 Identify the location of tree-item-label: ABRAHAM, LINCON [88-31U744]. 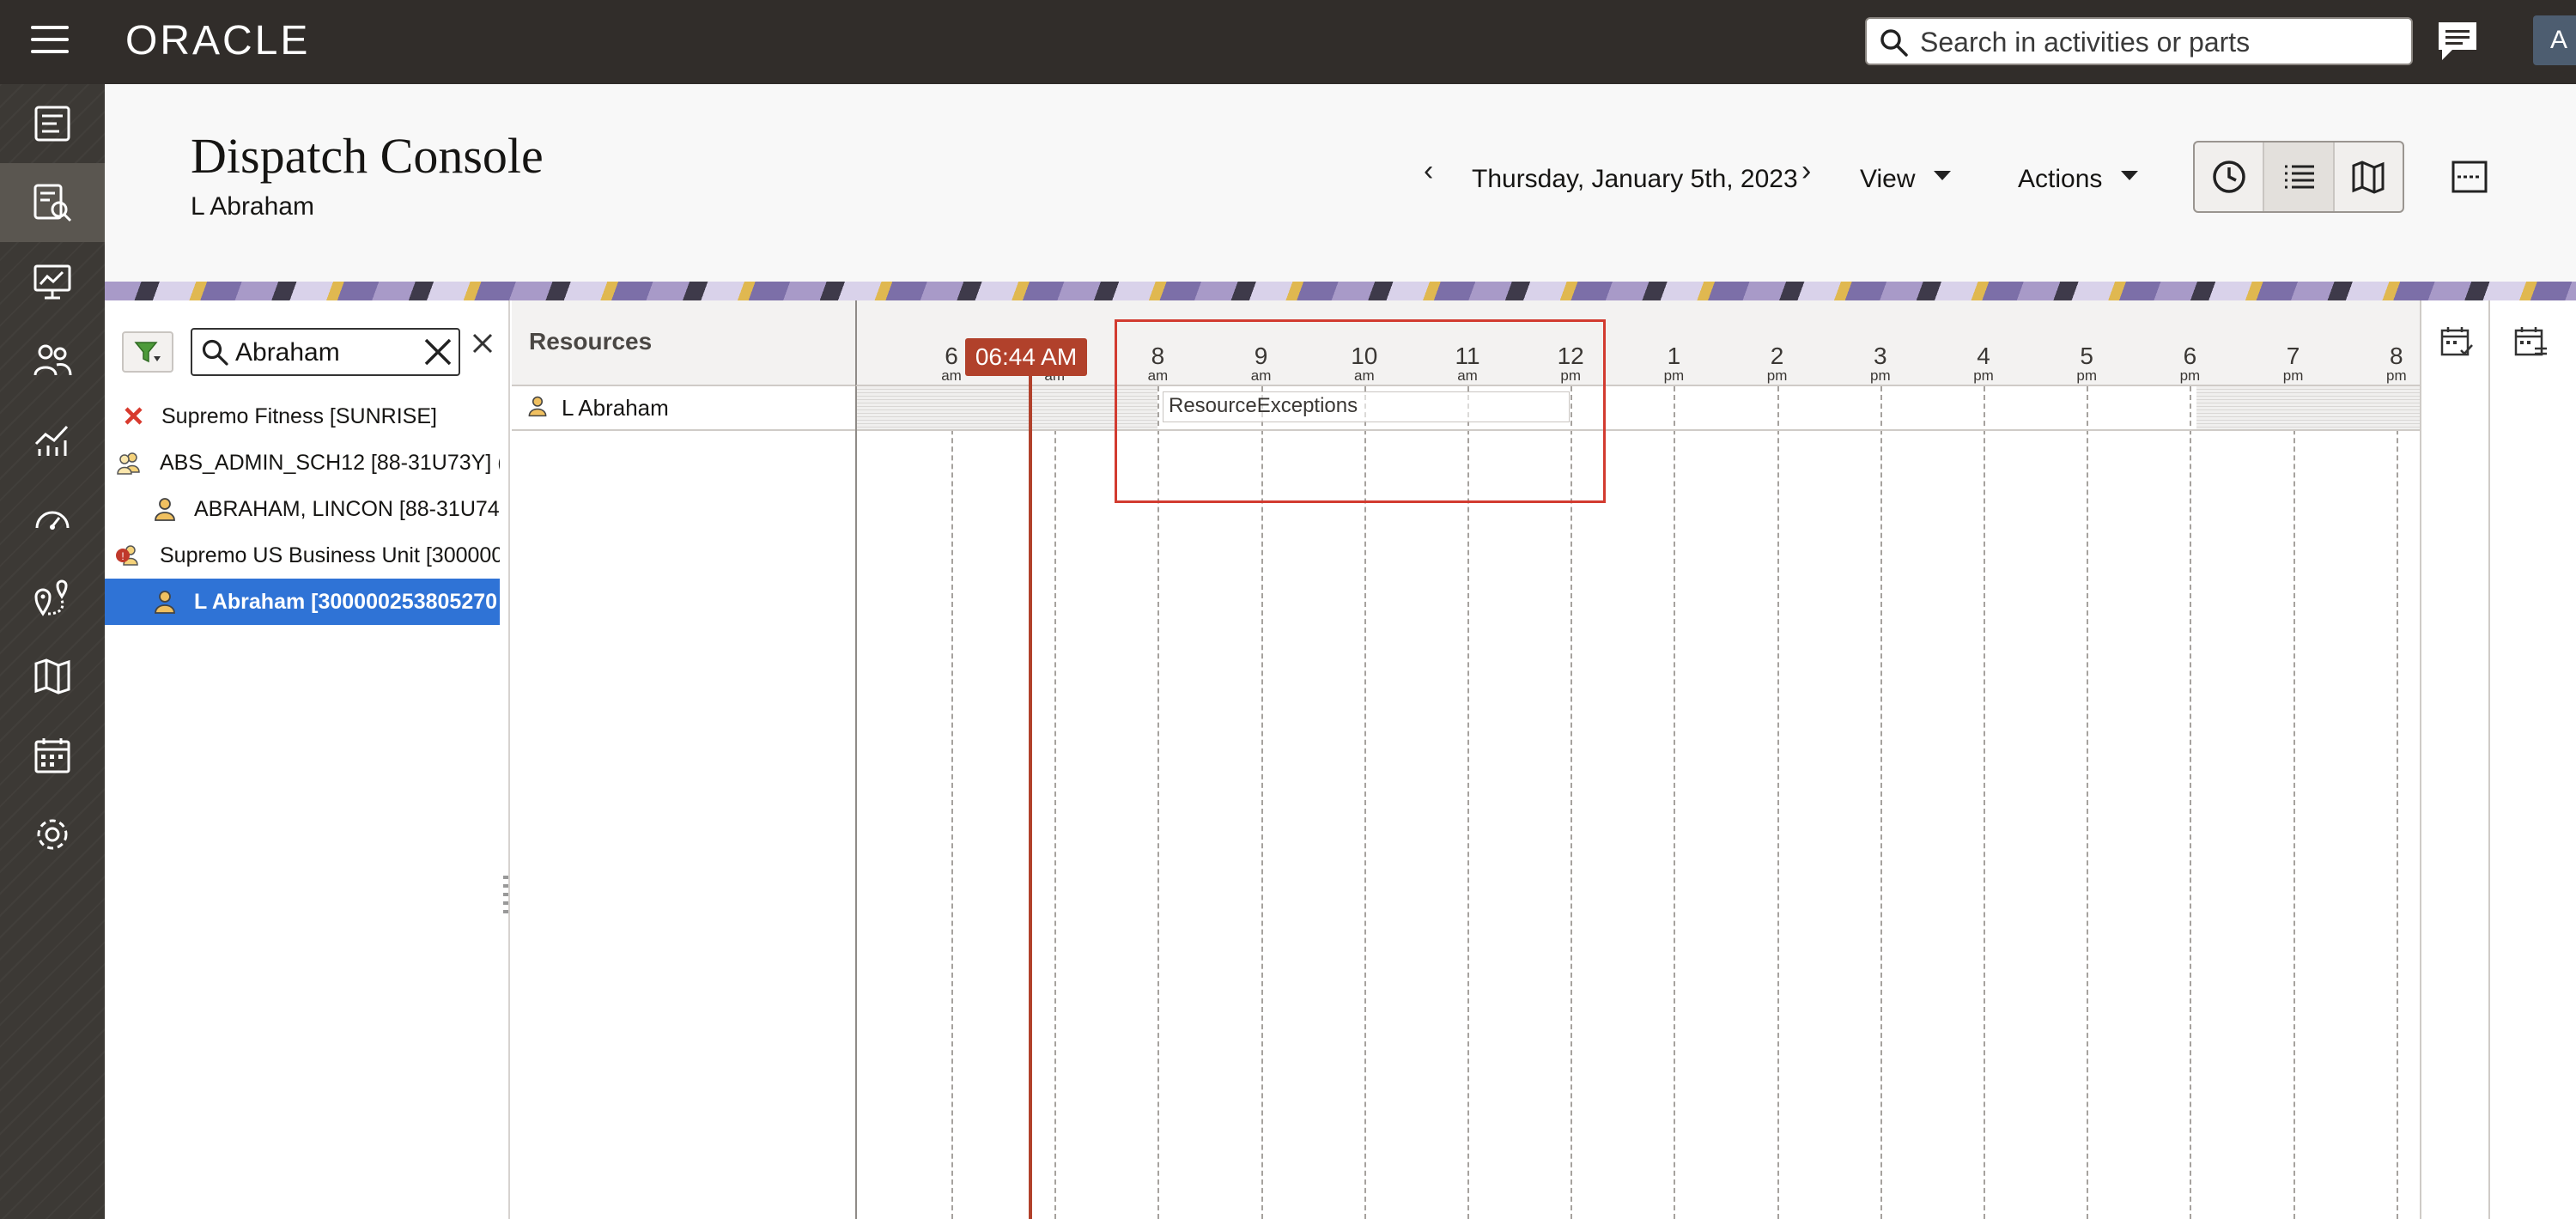
(347, 509).